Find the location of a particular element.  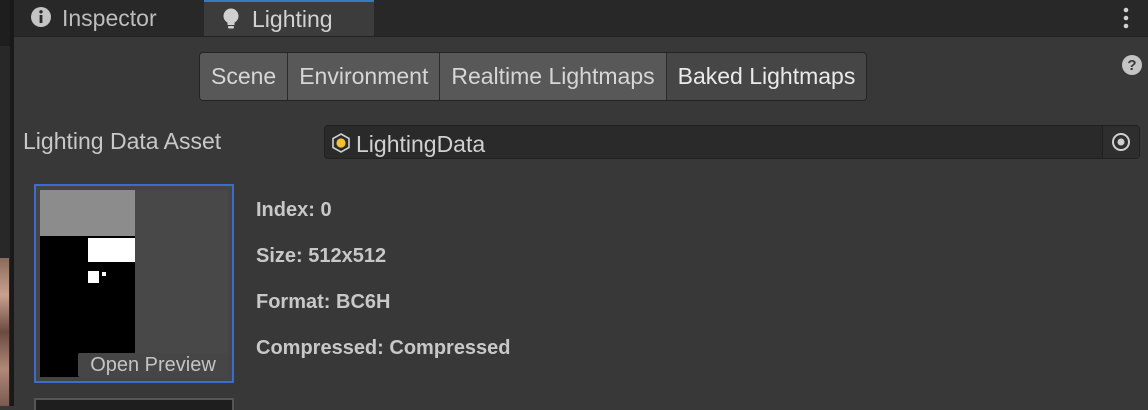

more-options-icon is located at coordinates (1126, 18).